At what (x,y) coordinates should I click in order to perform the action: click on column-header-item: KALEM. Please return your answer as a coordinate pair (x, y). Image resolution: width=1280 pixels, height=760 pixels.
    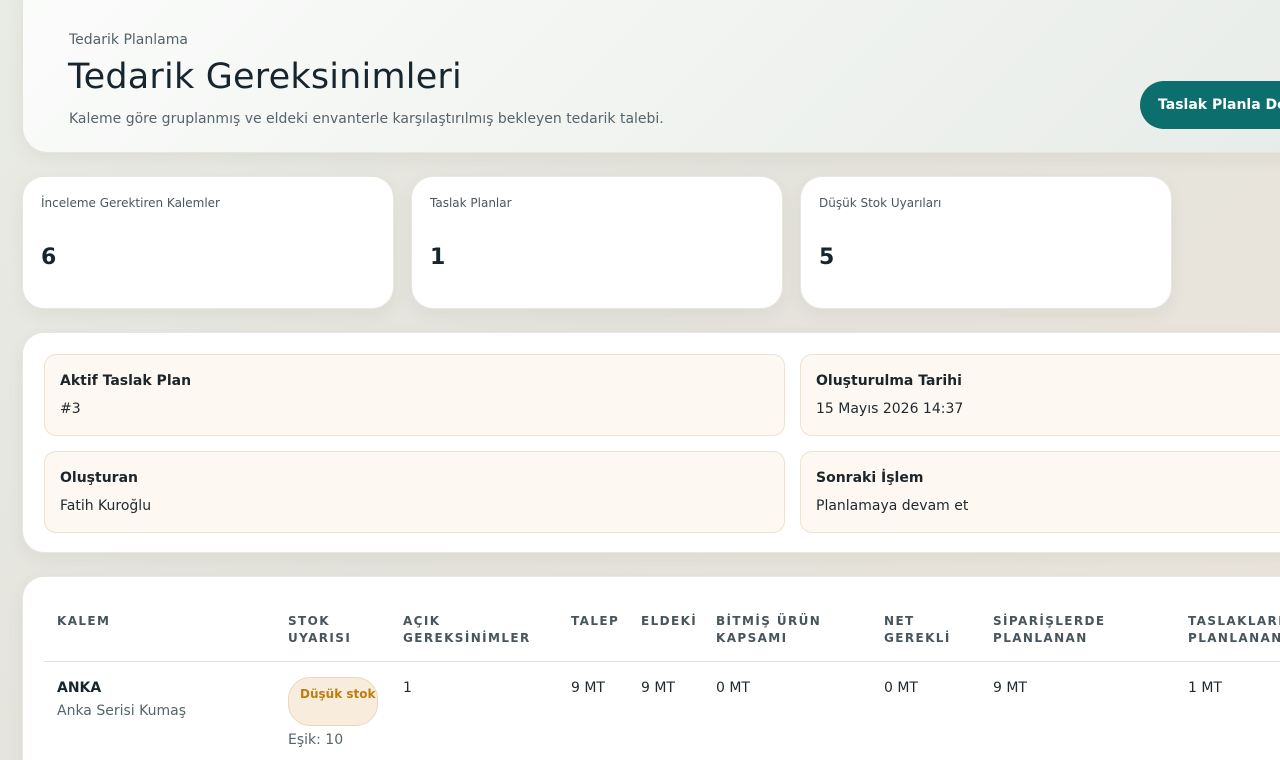
    Looking at the image, I should click on (83, 621).